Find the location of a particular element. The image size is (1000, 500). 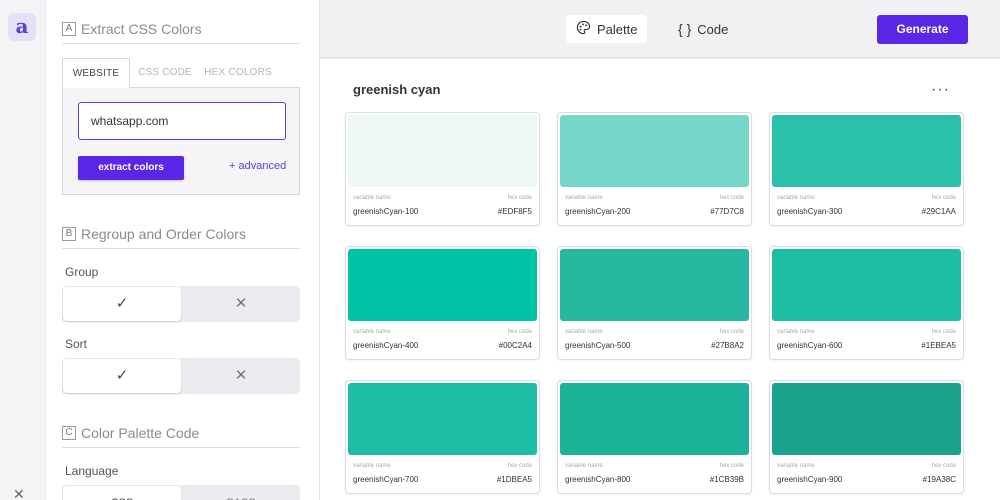

section-letter: C is located at coordinates (69, 432).